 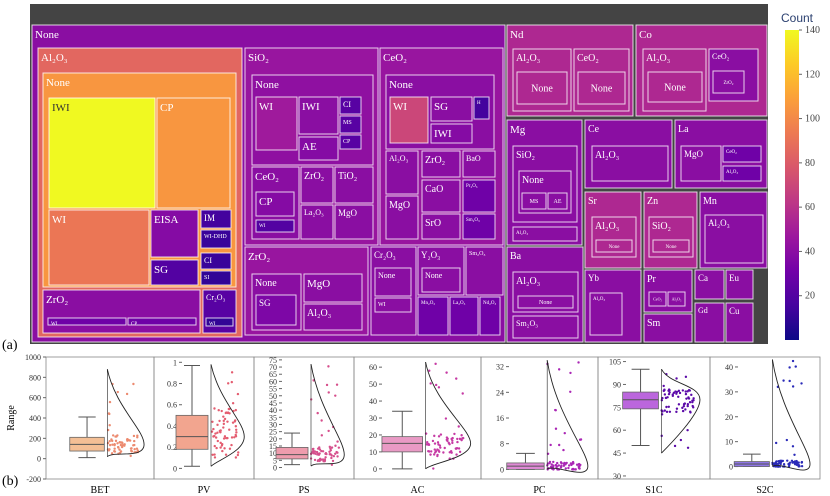 What do you see at coordinates (209, 218) in the screenshot?
I see `treemap-label-im: IM` at bounding box center [209, 218].